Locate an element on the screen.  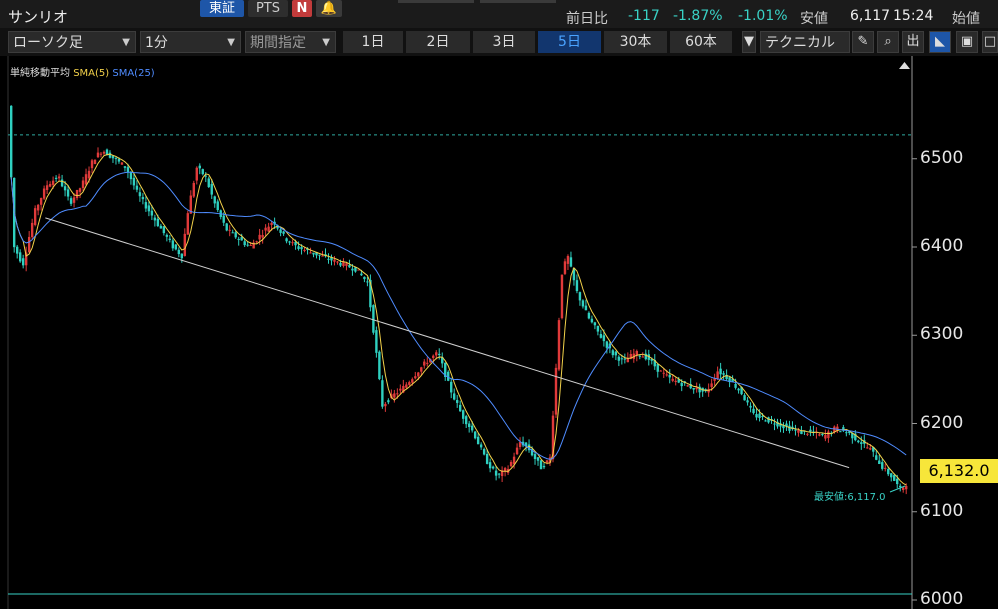
period-range-select: 期間指定 ▼ is located at coordinates (290, 42).